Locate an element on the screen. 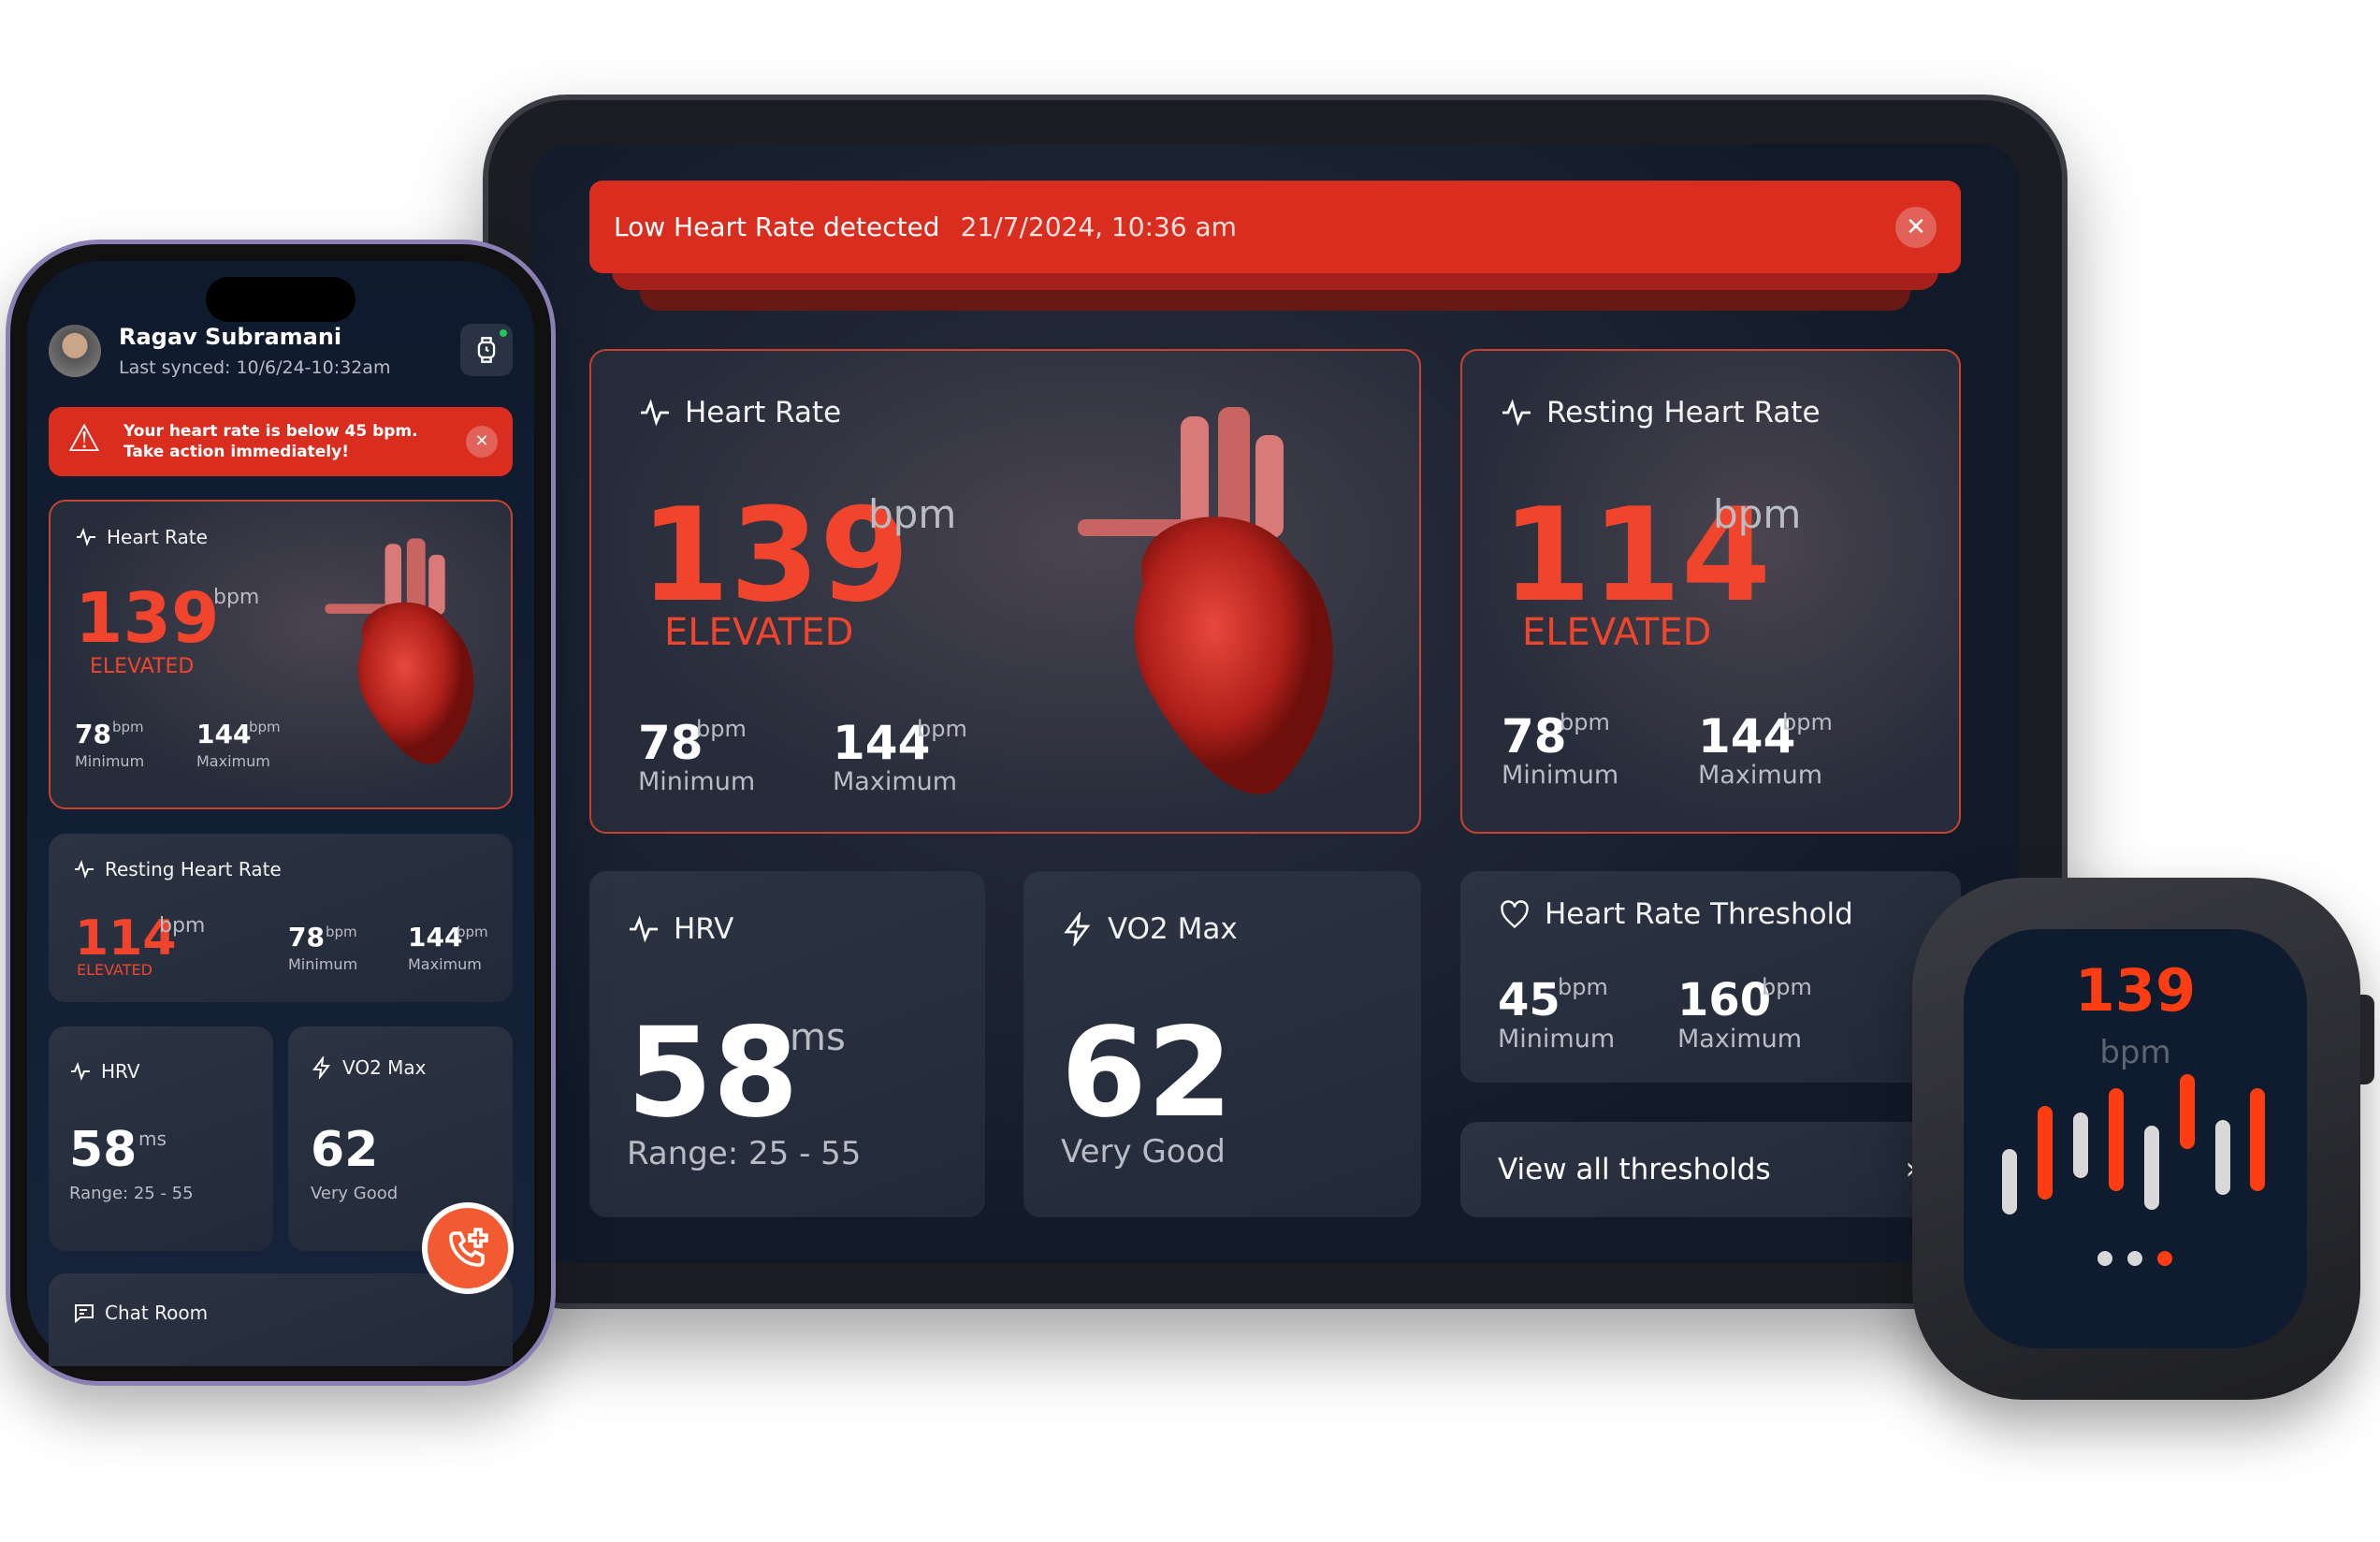  alert-timestamp: 21/7/2024, 10:36 am is located at coordinates (1098, 226).